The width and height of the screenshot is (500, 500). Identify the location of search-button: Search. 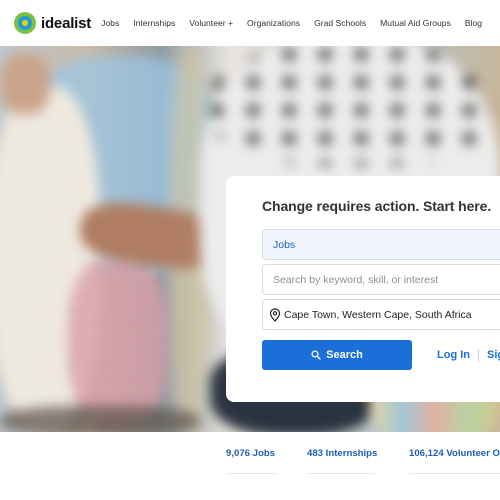
(337, 355).